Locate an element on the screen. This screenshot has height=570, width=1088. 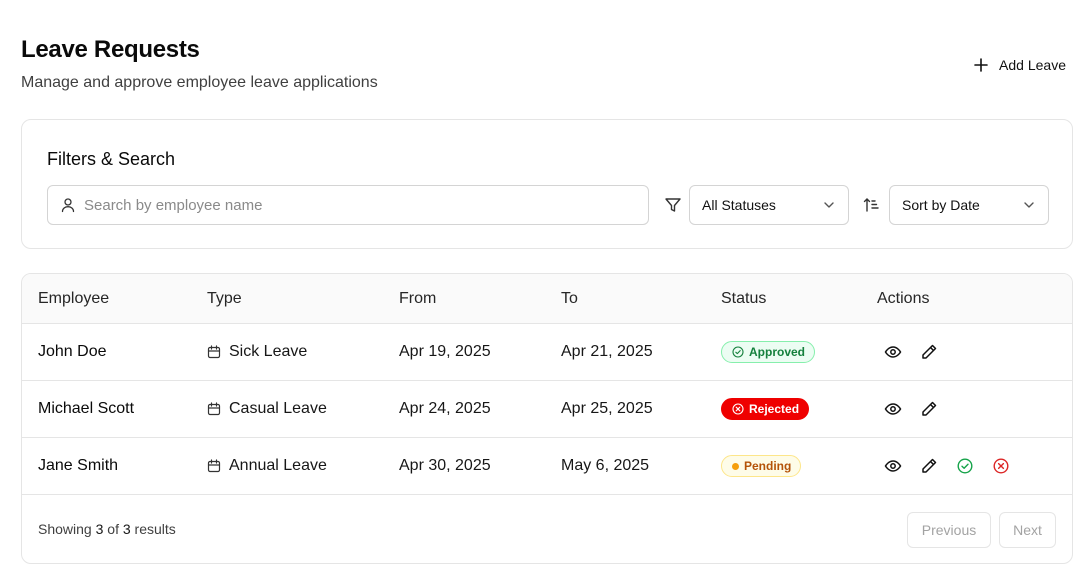
column-header-to: To is located at coordinates (569, 298).